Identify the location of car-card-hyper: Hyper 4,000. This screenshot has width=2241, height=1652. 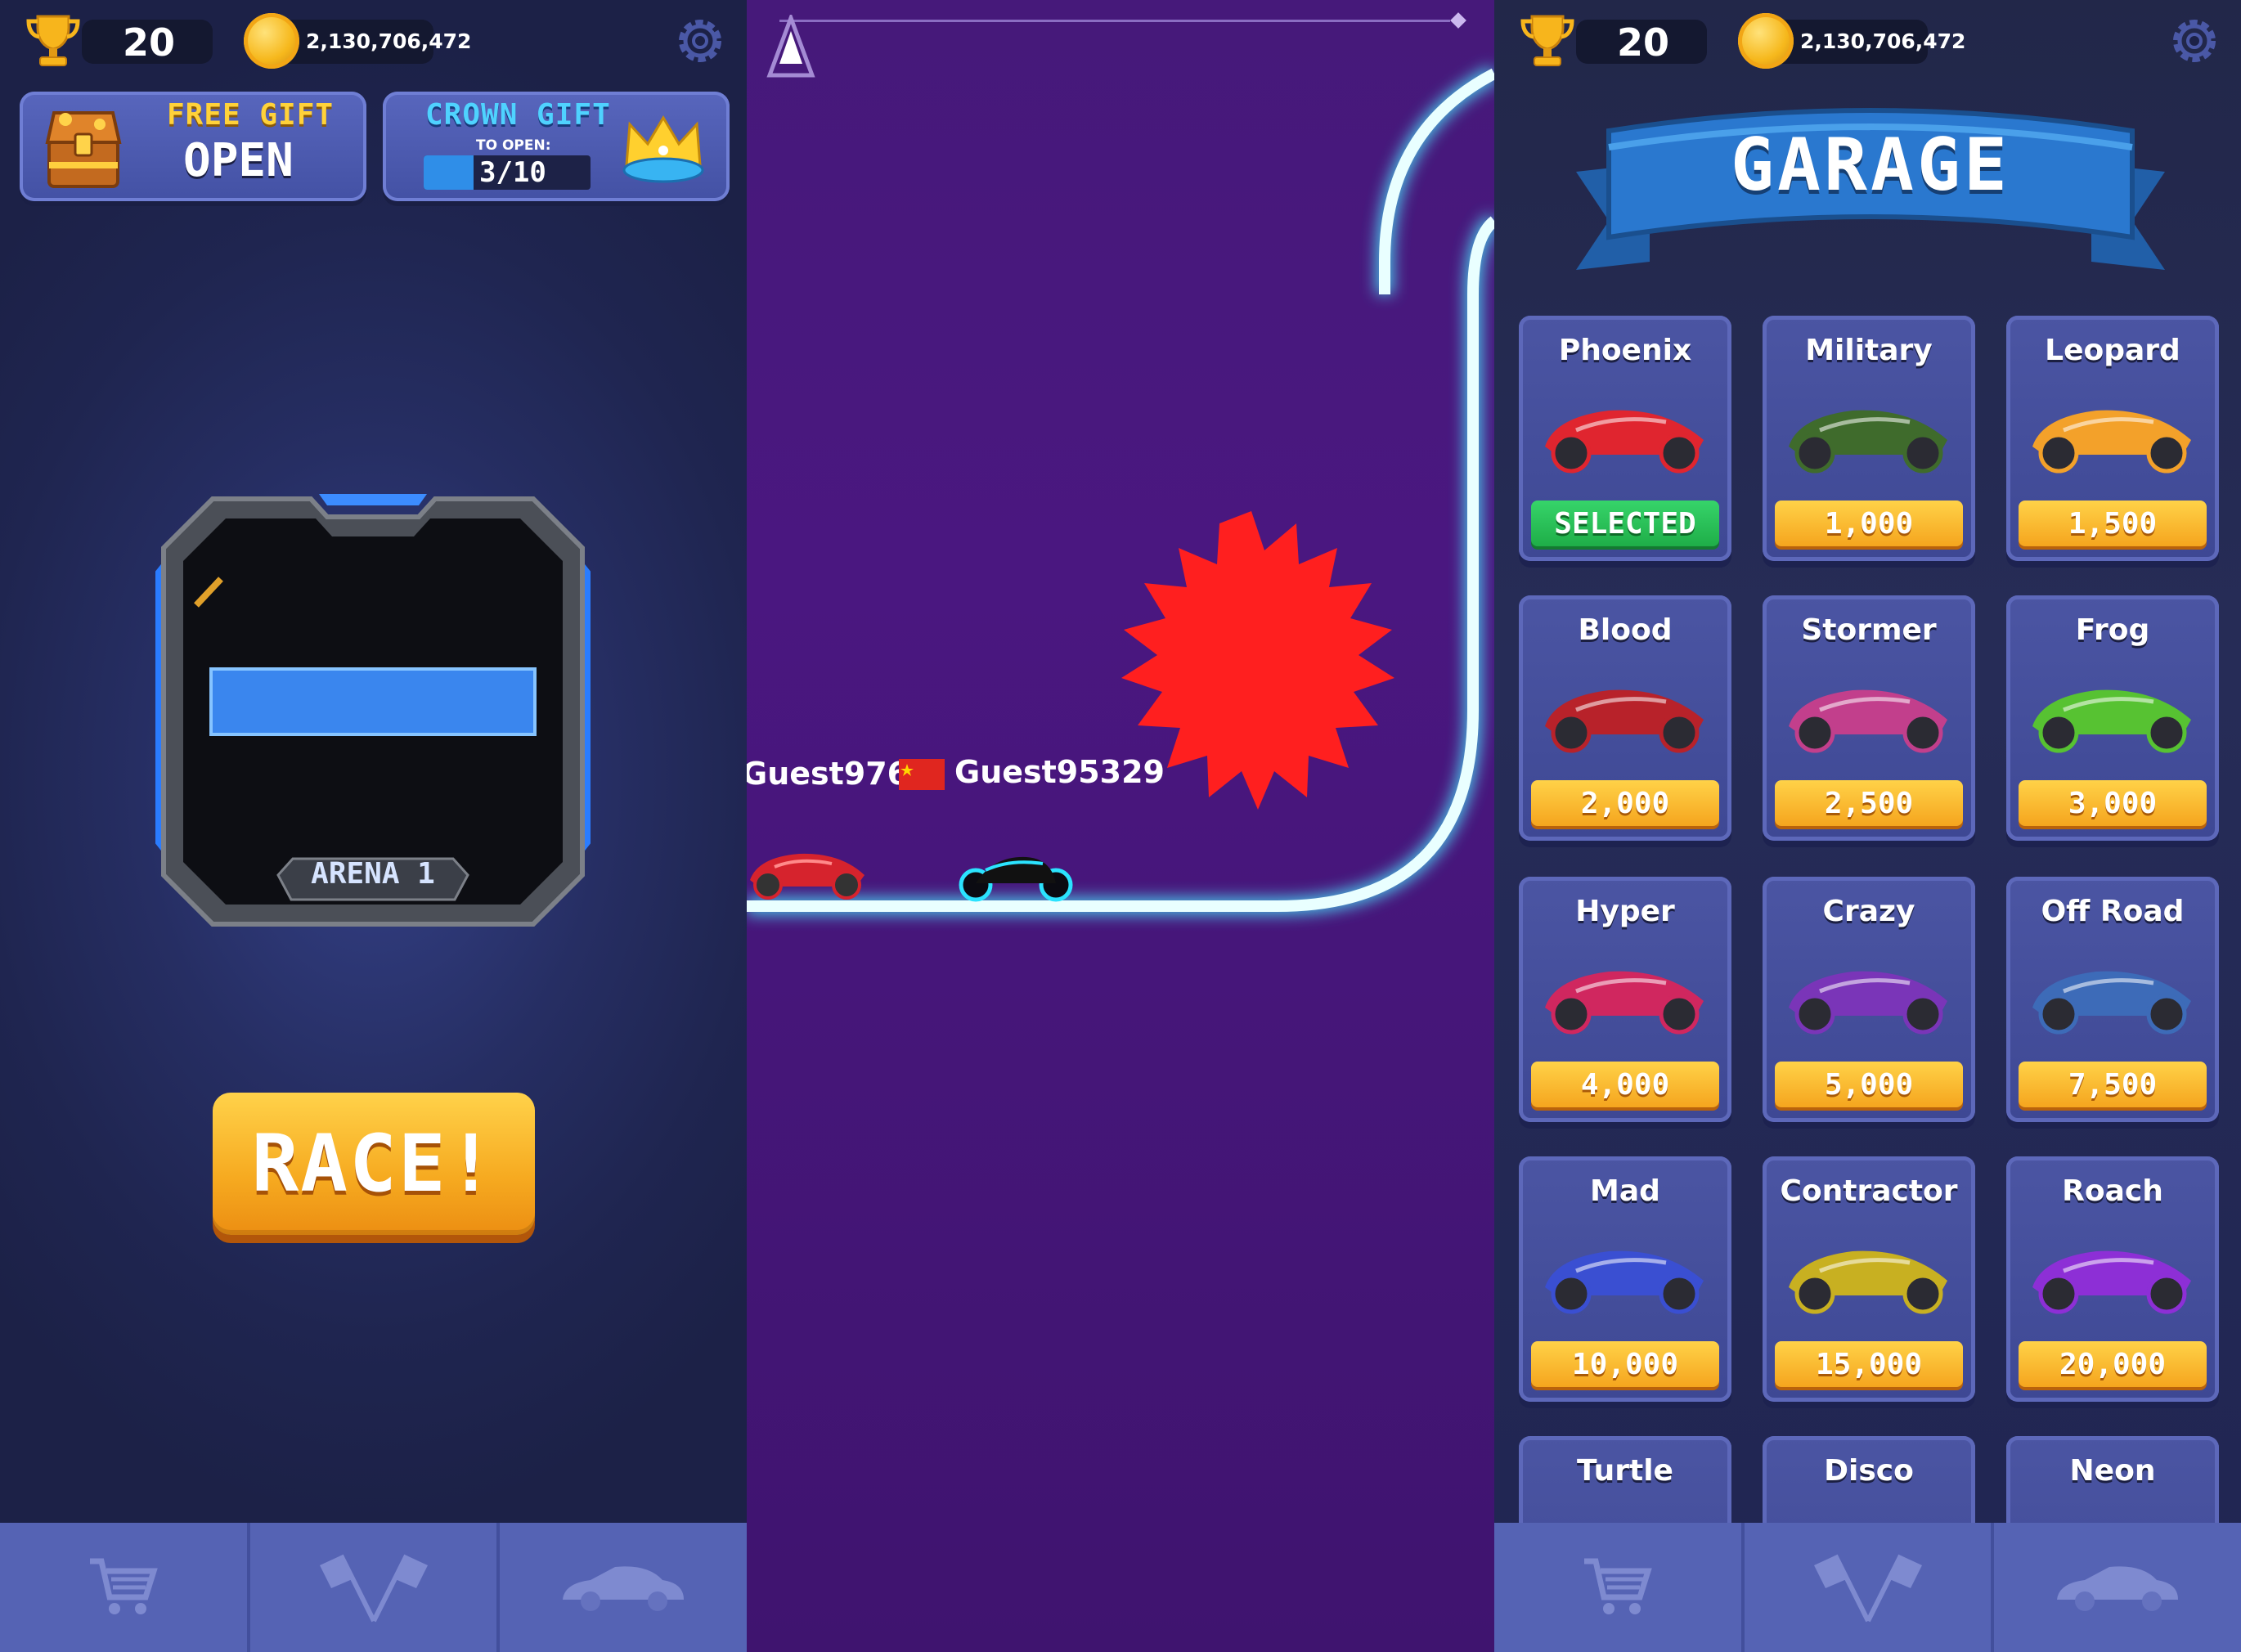
(1625, 999).